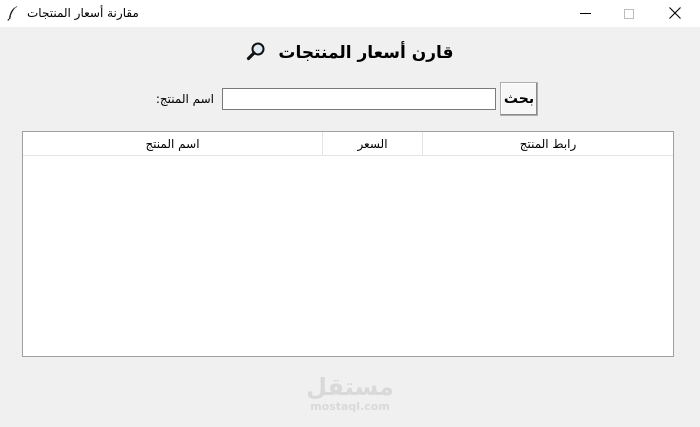  Describe the element at coordinates (13, 13) in the screenshot. I see `feather-icon` at that location.